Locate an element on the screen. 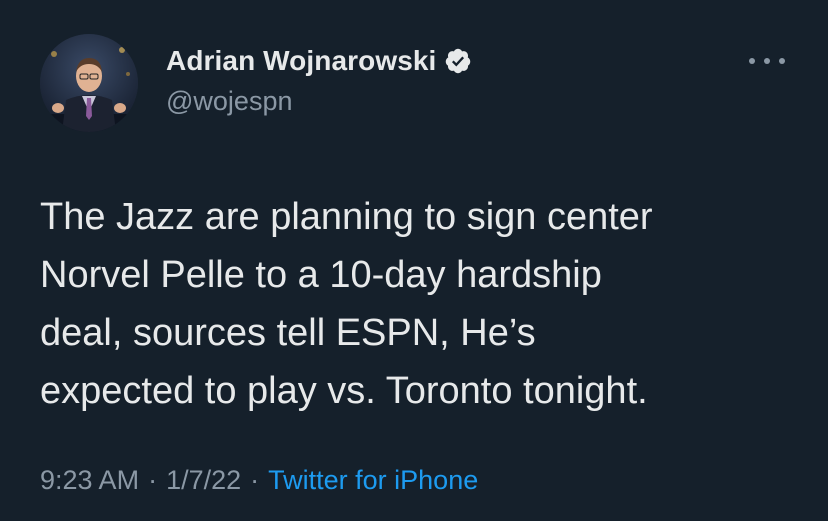 The width and height of the screenshot is (828, 521). profile-avatar is located at coordinates (89, 83).